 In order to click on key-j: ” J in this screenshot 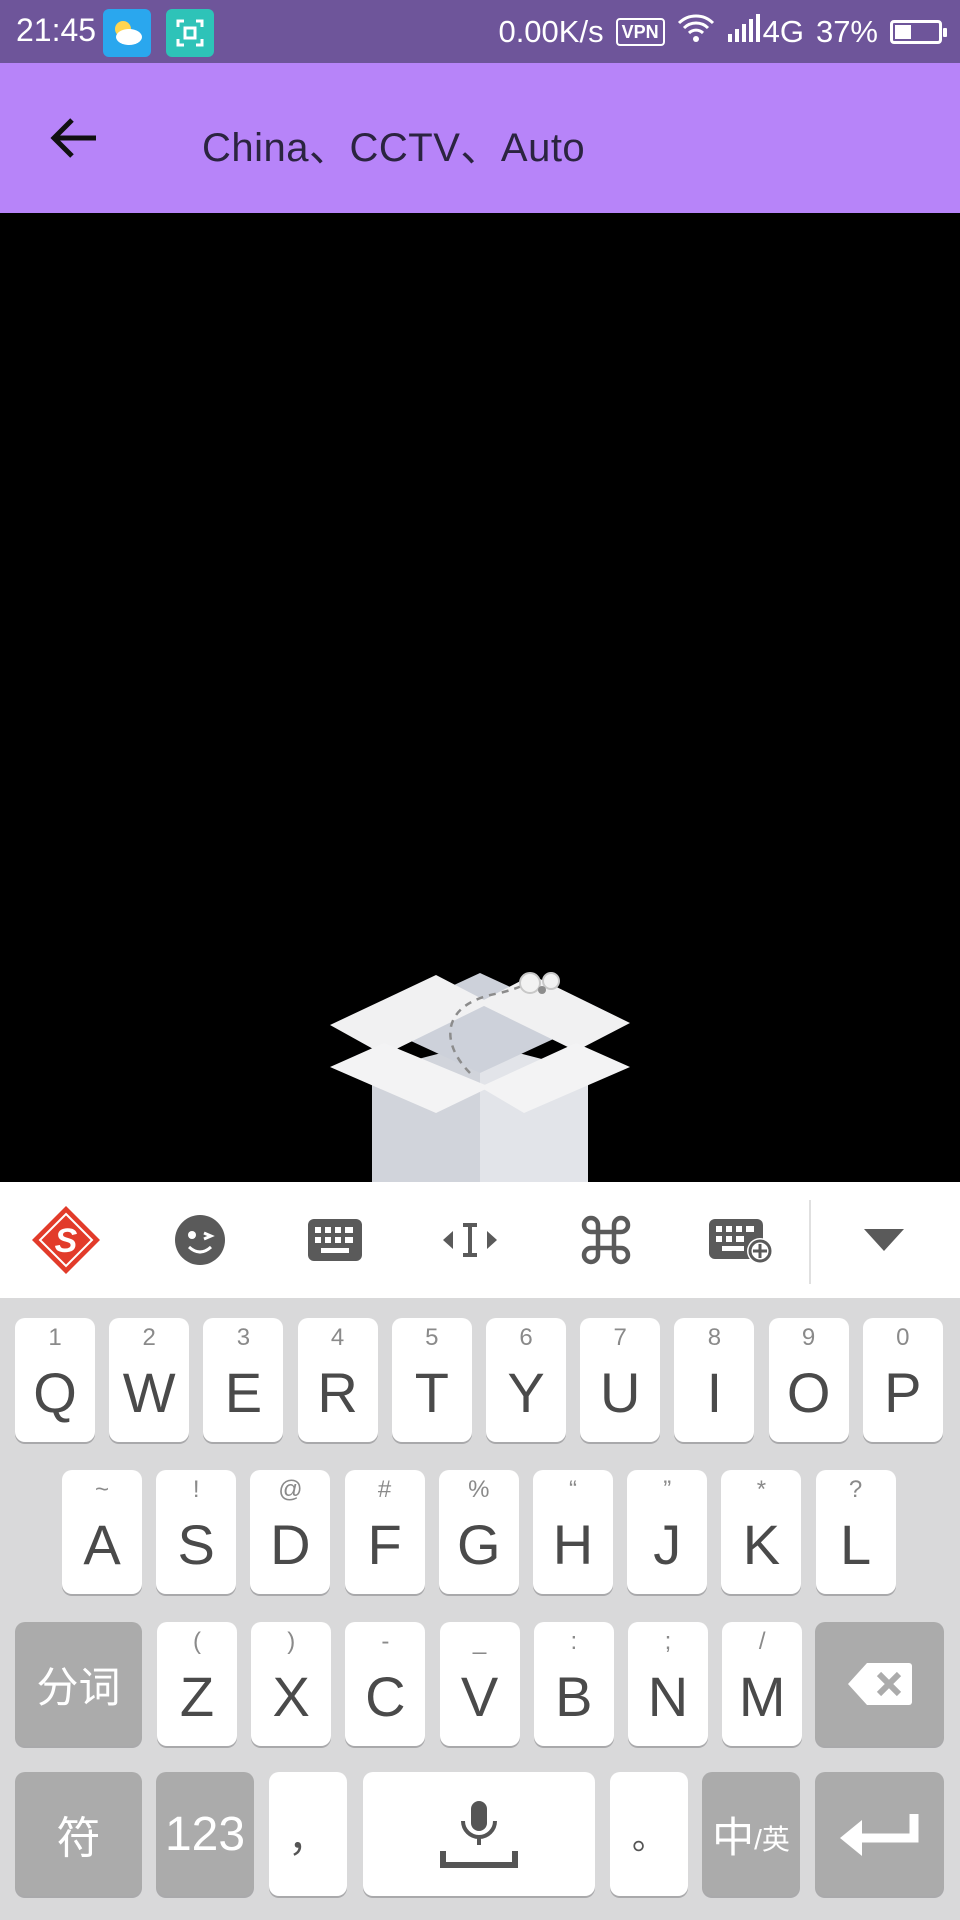, I will do `click(667, 1532)`.